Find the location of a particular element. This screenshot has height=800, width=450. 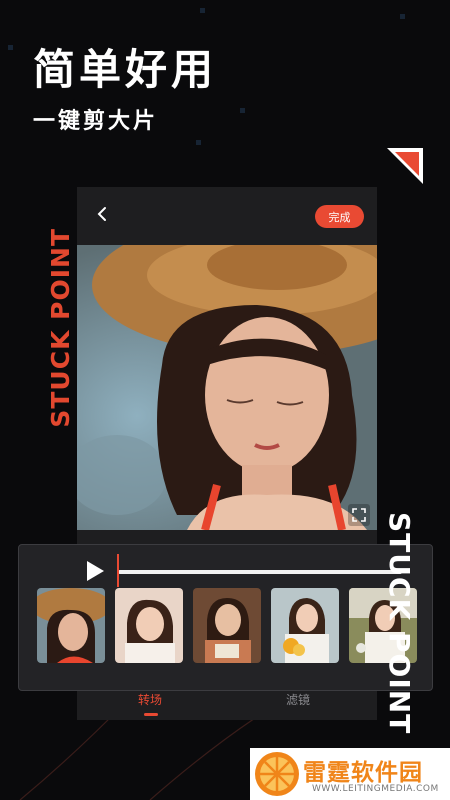

play-icon is located at coordinates (95, 571).